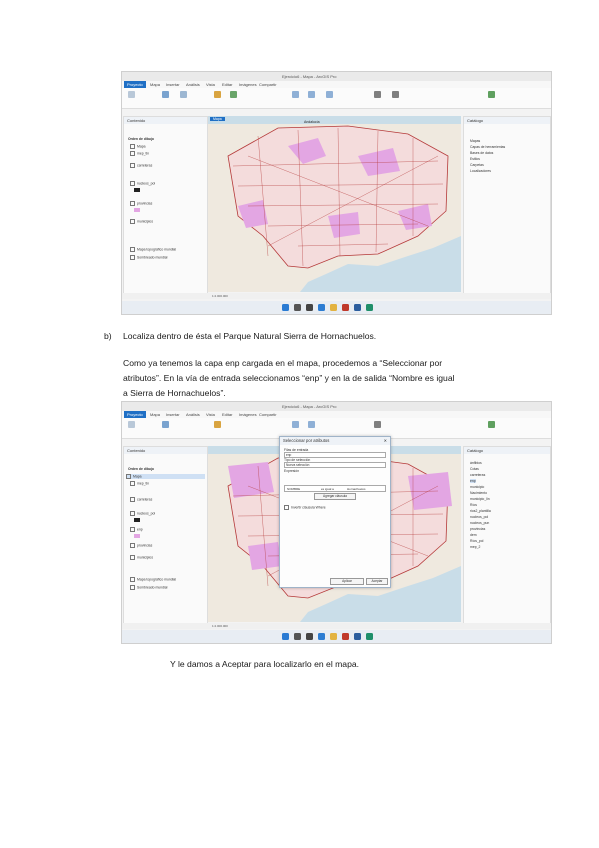 This screenshot has height=848, width=599. I want to click on catalog-item: nucleos_pol, so click(479, 517).